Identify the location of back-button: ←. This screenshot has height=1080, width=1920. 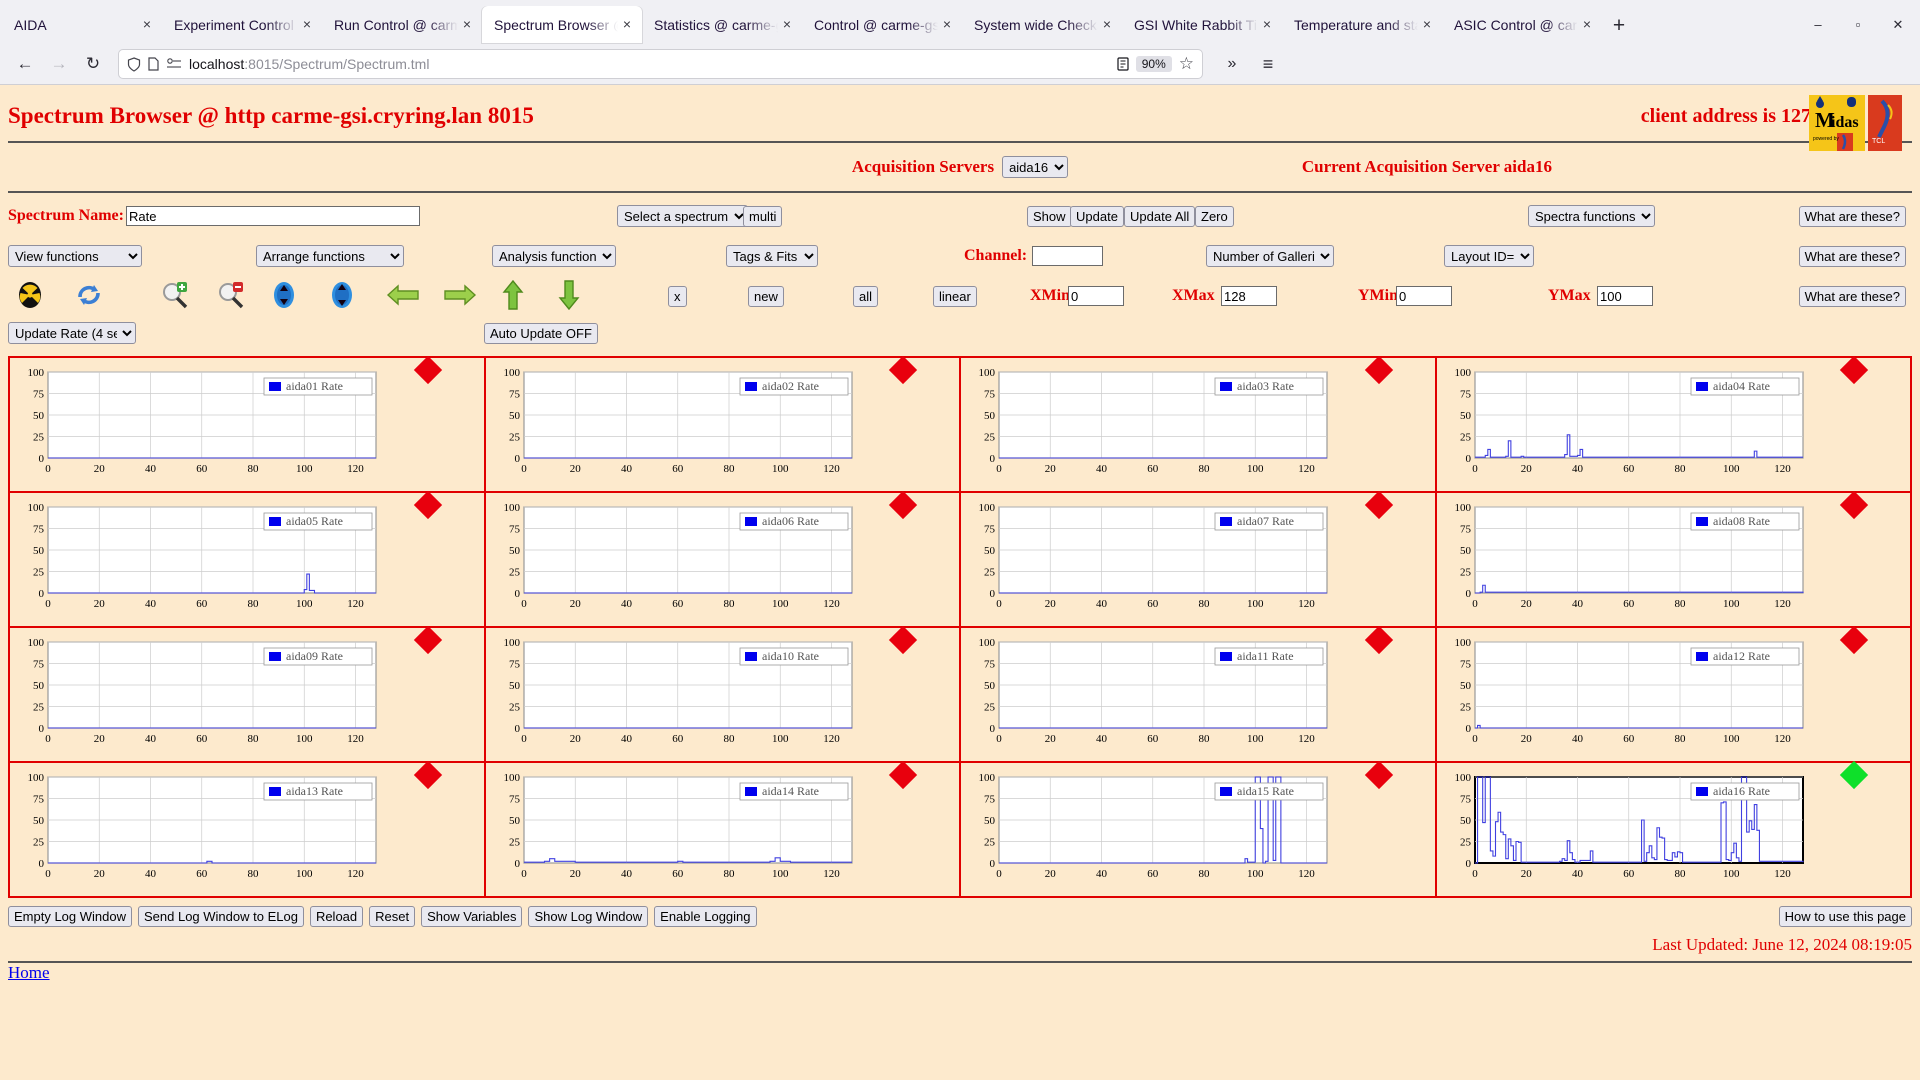
(25, 64).